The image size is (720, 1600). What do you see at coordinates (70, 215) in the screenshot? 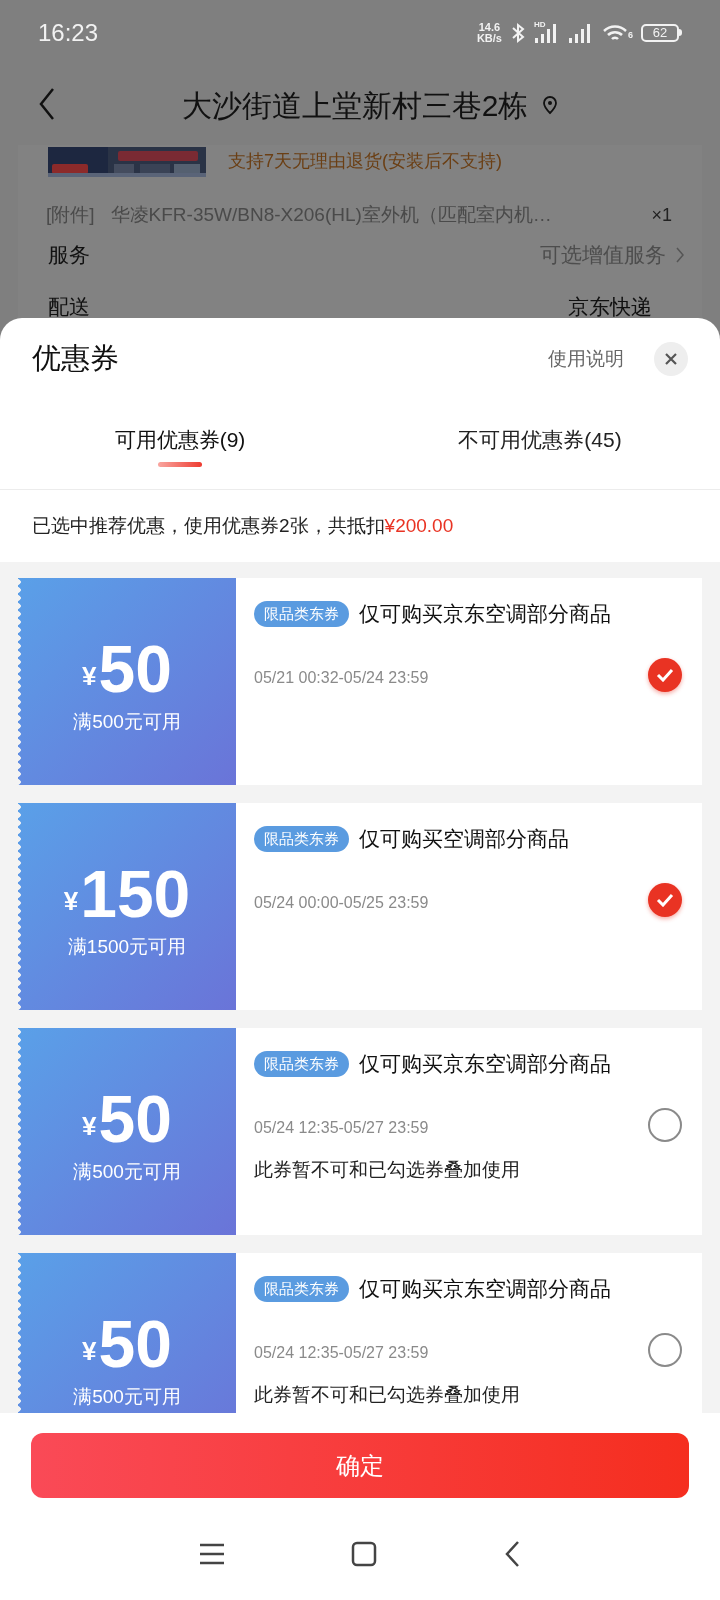
I see `attachment-tag: [附件]` at bounding box center [70, 215].